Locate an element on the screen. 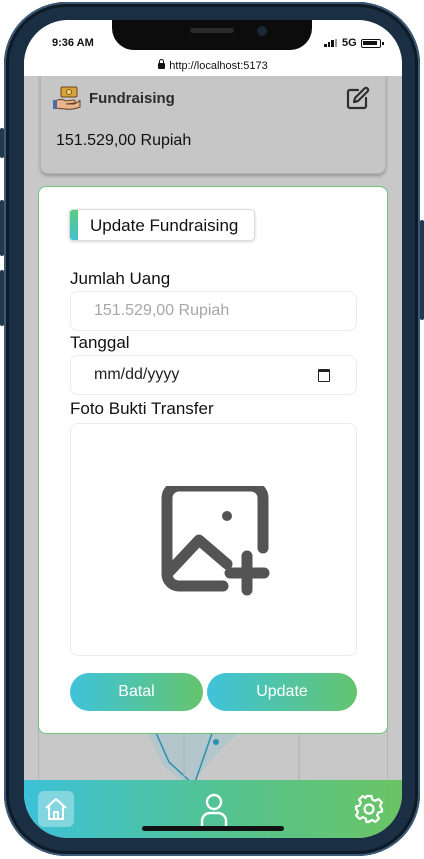  calendar-icon is located at coordinates (324, 375).